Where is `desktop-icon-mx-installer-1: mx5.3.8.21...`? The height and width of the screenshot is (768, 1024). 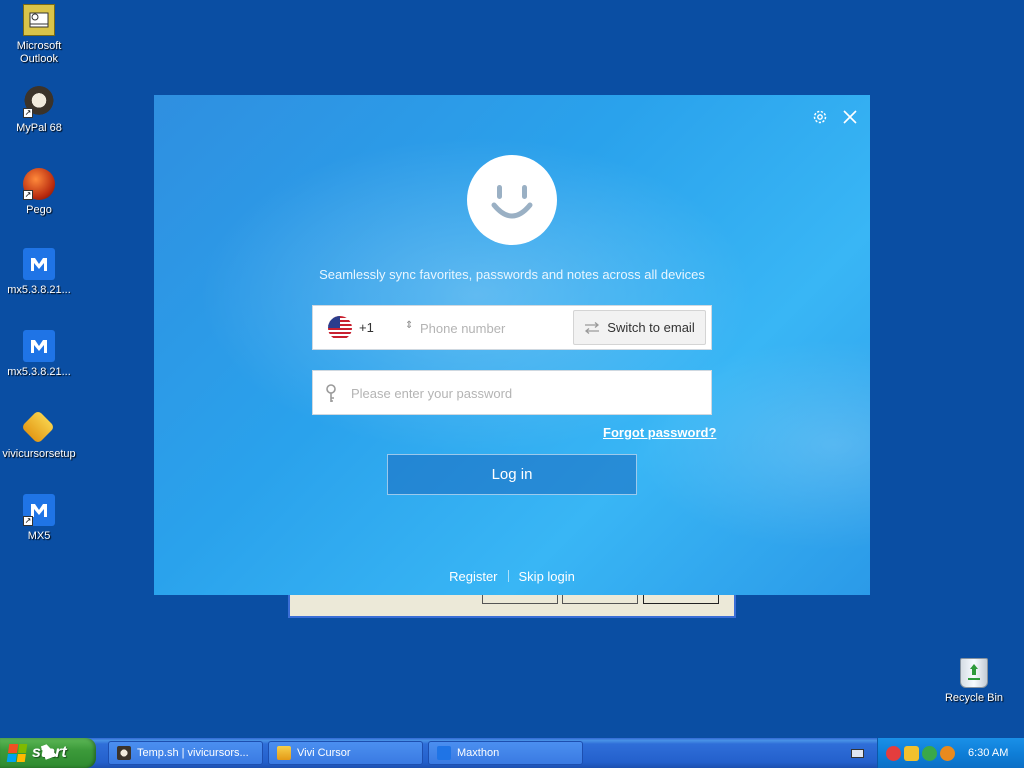 desktop-icon-mx-installer-1: mx5.3.8.21... is located at coordinates (39, 272).